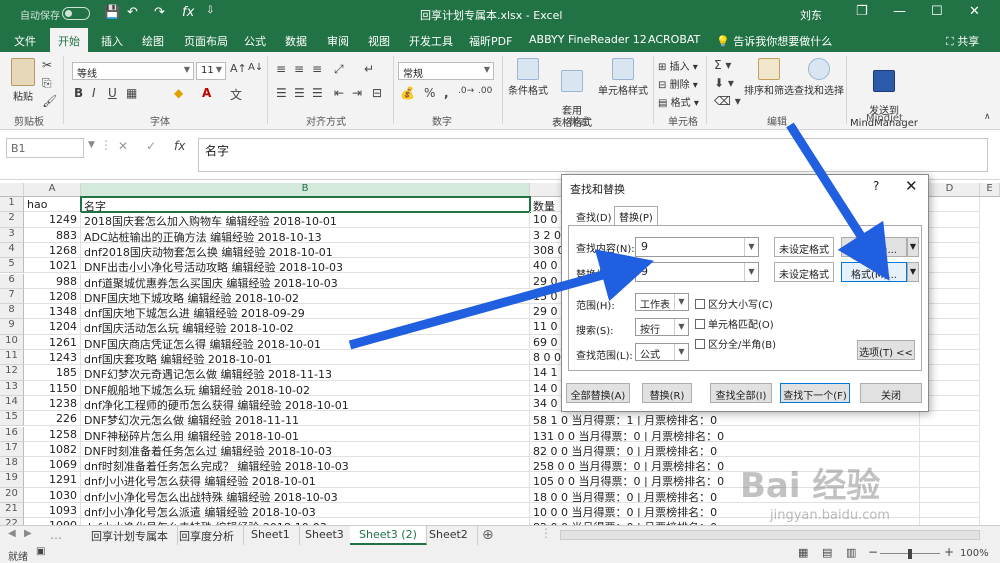 This screenshot has height=563, width=1000. I want to click on underline-button: U, so click(112, 93).